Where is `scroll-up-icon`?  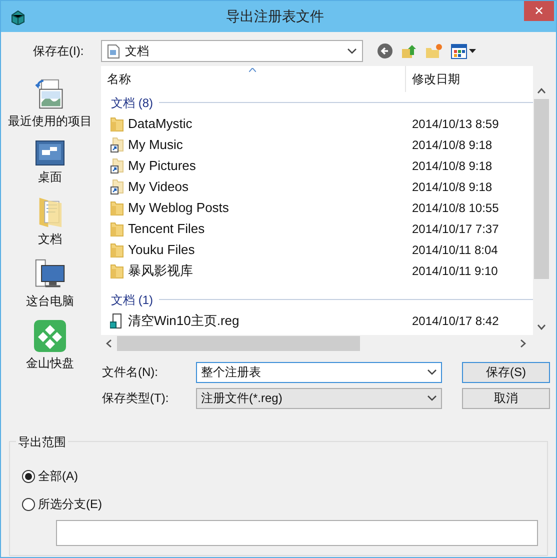
scroll-up-icon is located at coordinates (541, 91).